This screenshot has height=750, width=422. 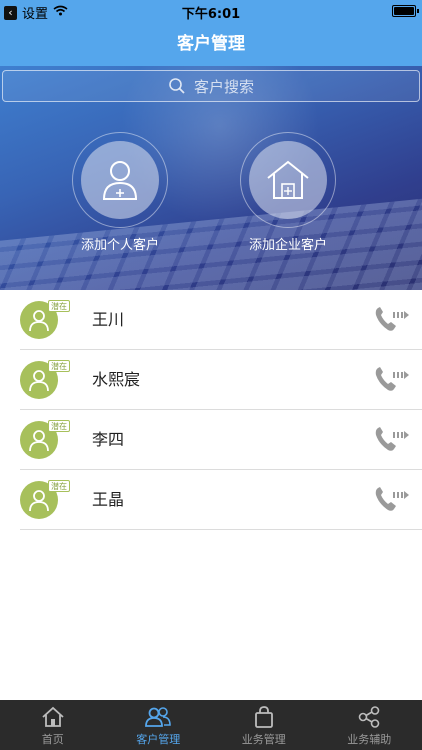 I want to click on tab-business-assist-label: 业务辅助, so click(x=369, y=739).